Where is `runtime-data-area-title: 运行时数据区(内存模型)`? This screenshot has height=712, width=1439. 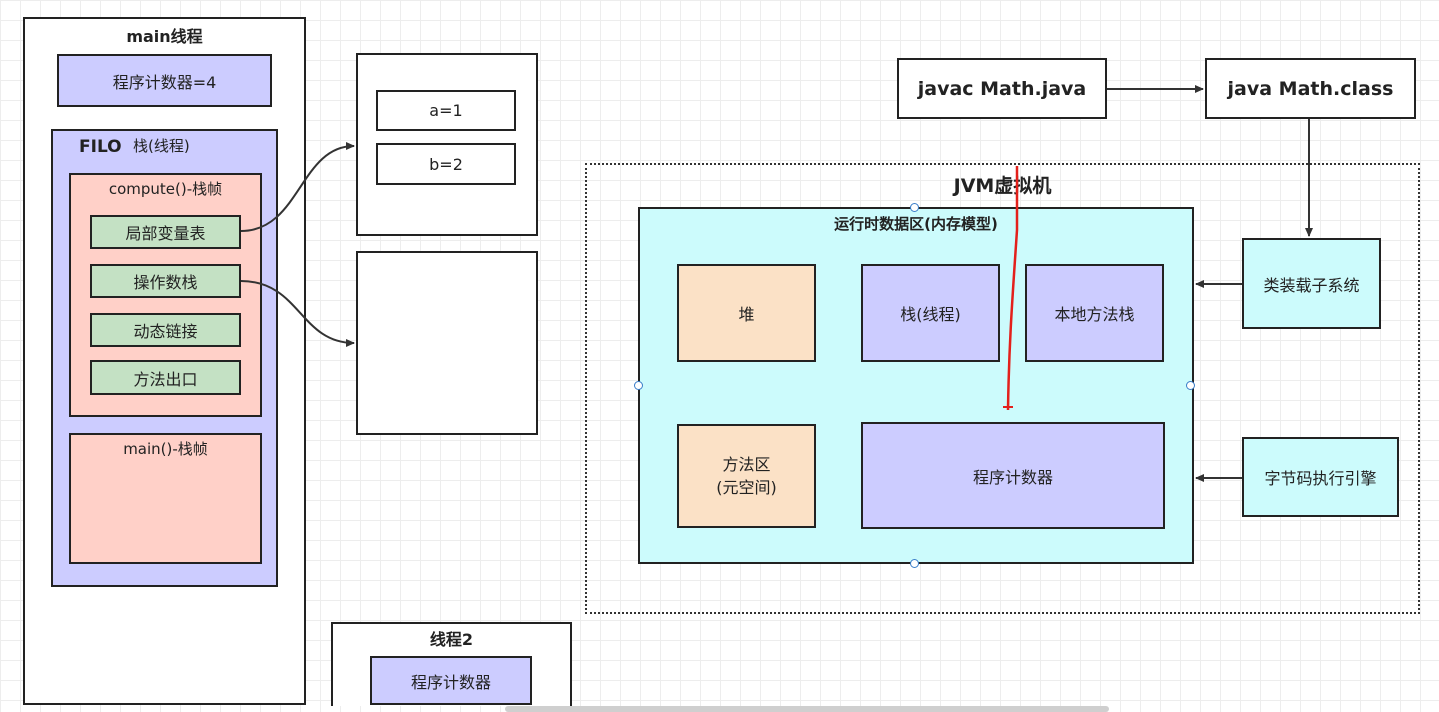 runtime-data-area-title: 运行时数据区(内存模型) is located at coordinates (916, 224).